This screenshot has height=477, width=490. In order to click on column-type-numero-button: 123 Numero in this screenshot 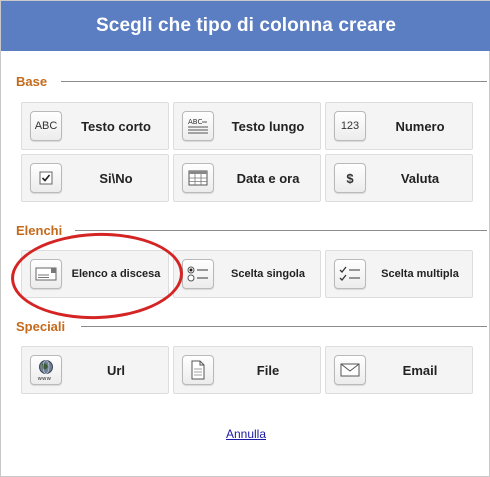, I will do `click(399, 126)`.